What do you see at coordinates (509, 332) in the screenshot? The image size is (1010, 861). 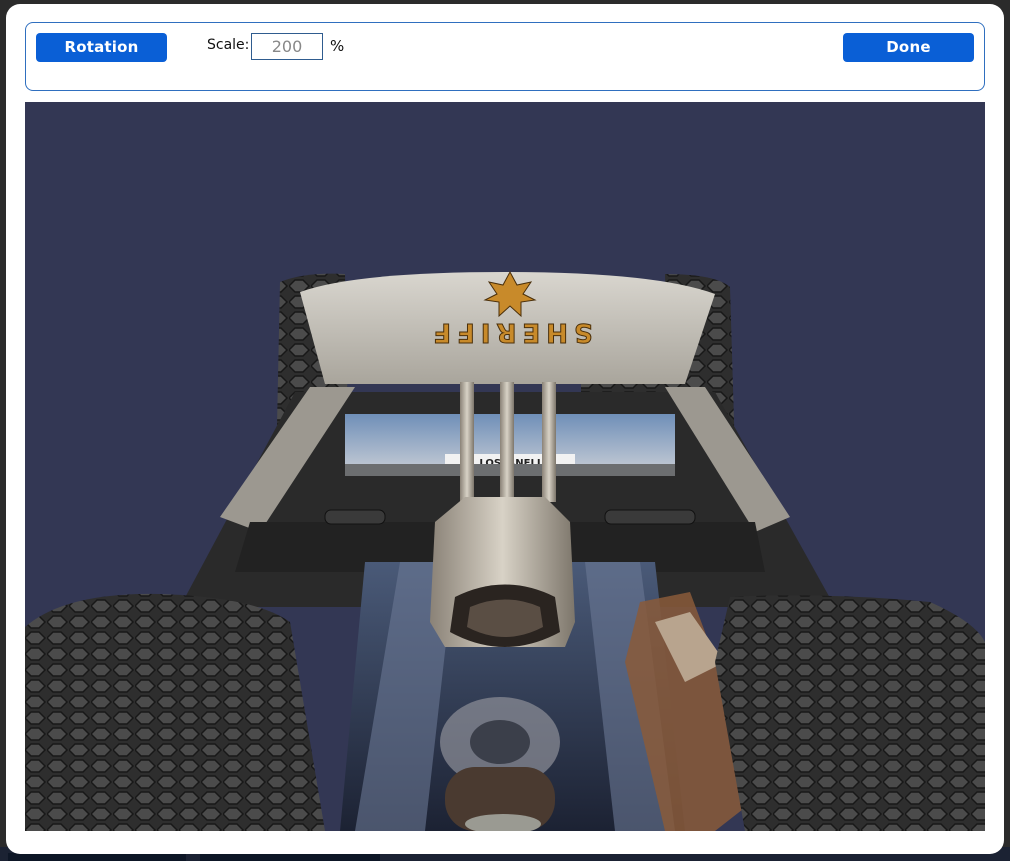 I see `sheriff-text: SHERIFF` at bounding box center [509, 332].